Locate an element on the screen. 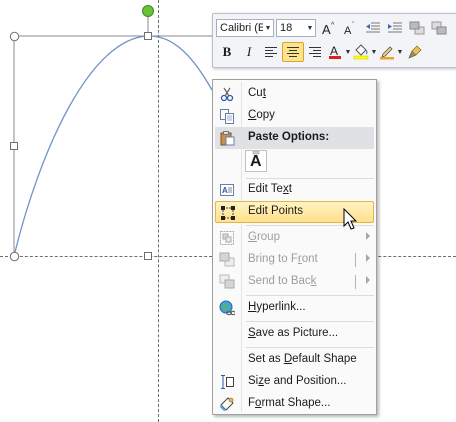  font-size-value: 18 is located at coordinates (286, 28).